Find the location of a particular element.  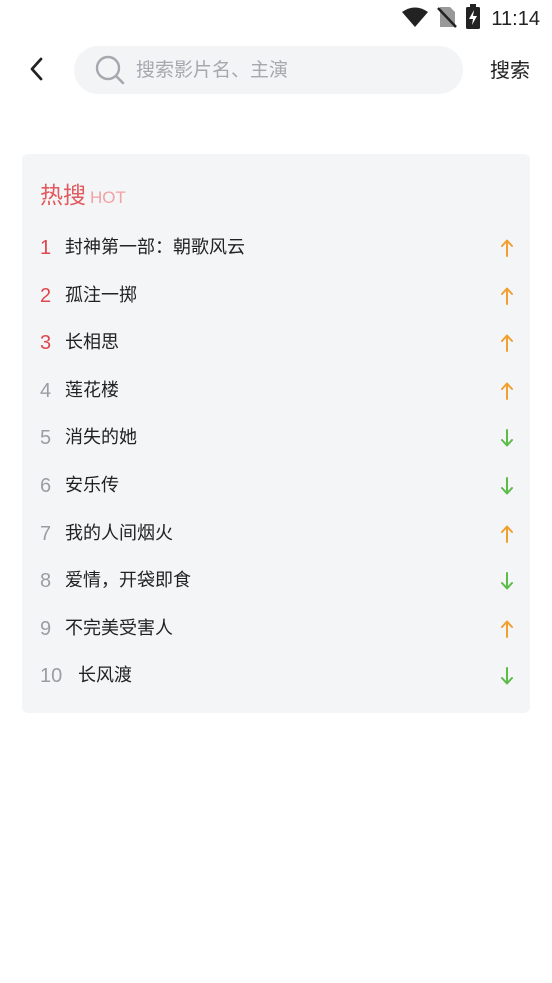

hot-search-item: 4 莲花楼 is located at coordinates (276, 391).